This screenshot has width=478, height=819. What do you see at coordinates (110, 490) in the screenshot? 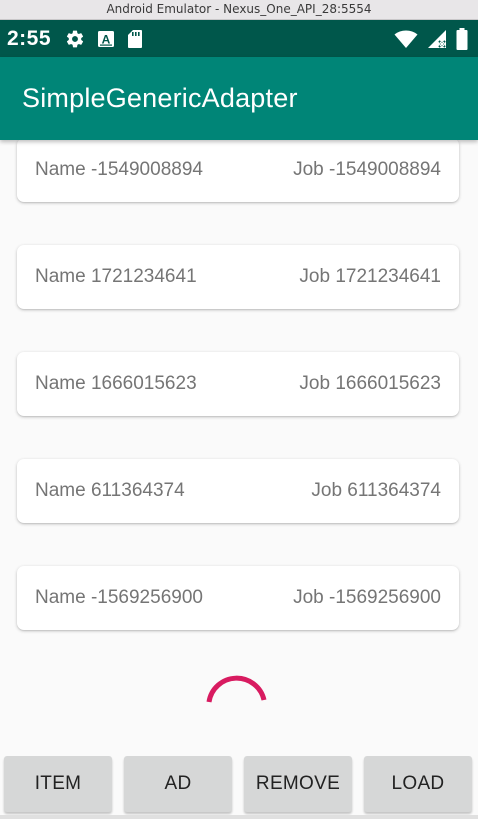
I see `item-name: Name 611364374` at bounding box center [110, 490].